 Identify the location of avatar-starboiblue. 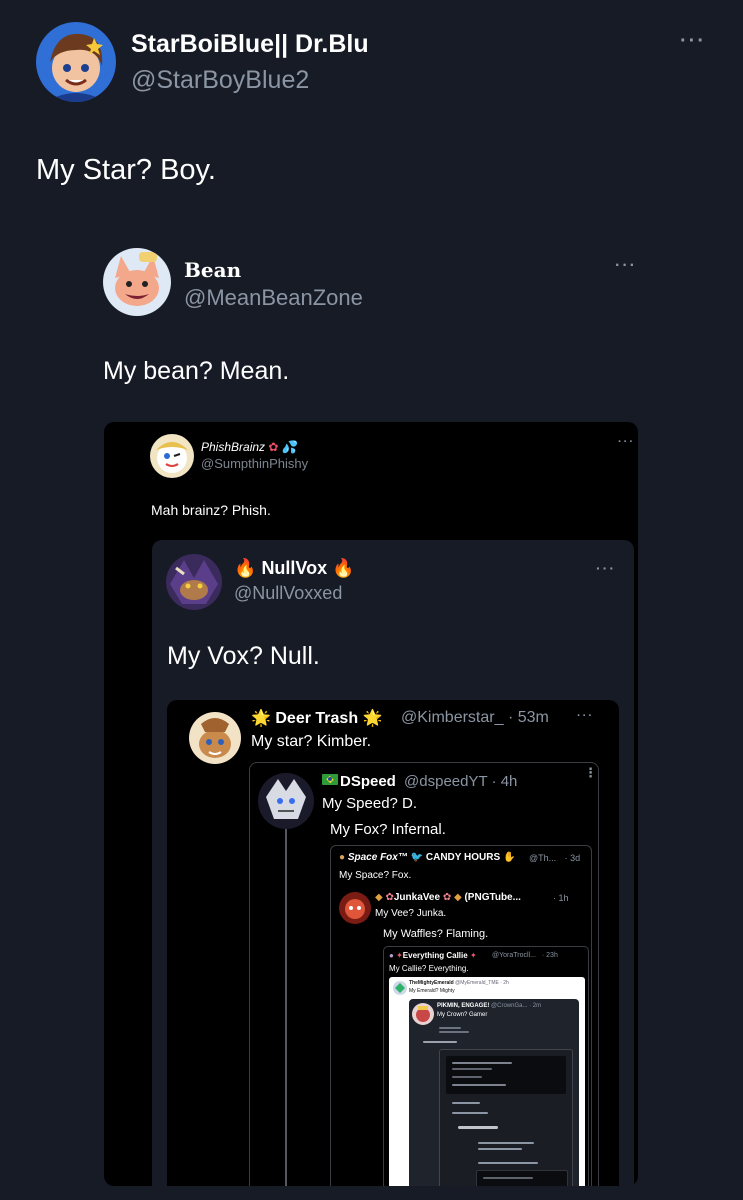
(76, 62).